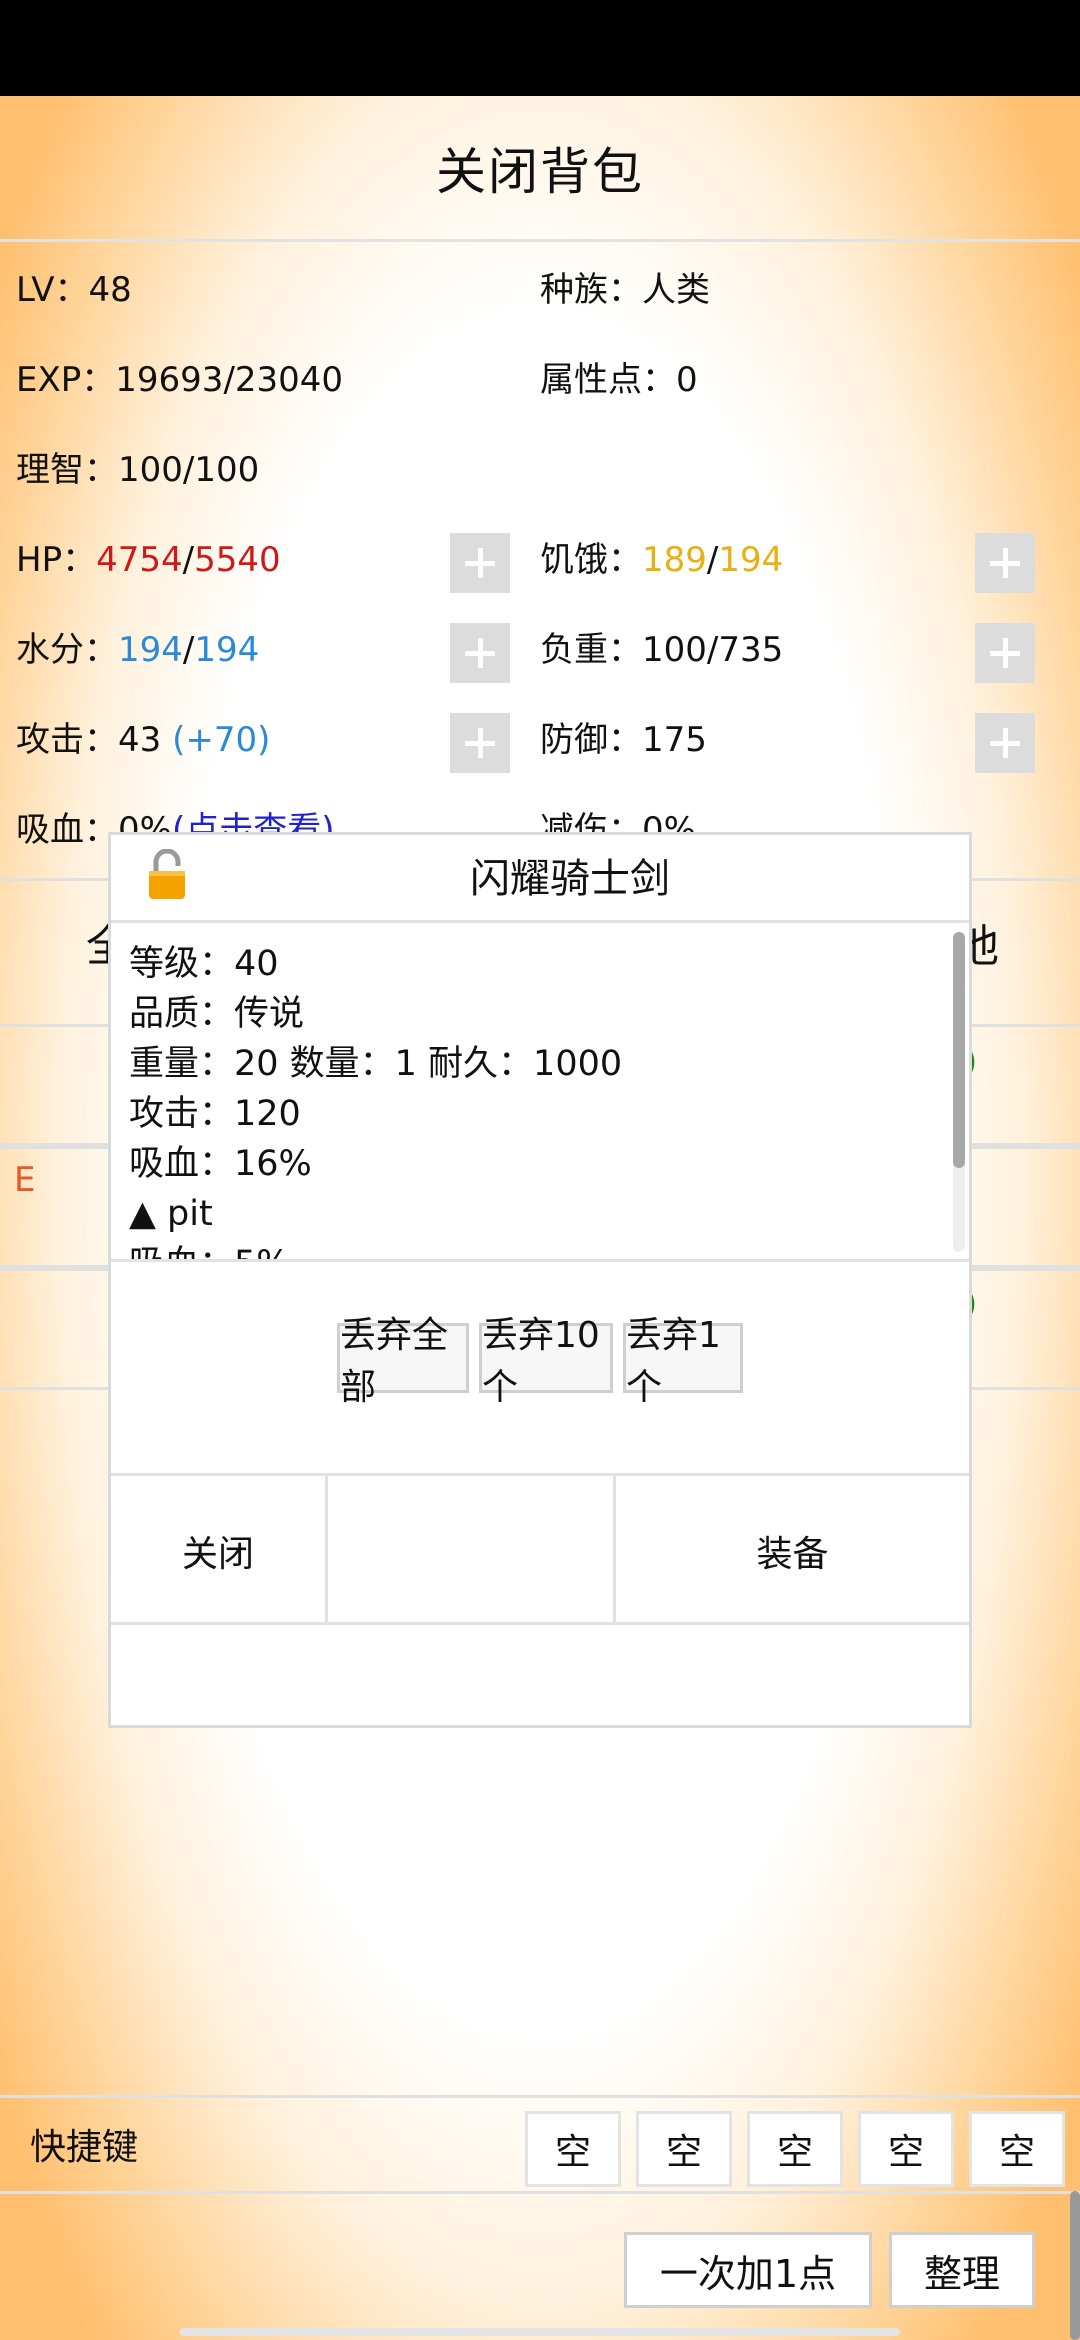 The height and width of the screenshot is (2340, 1080). What do you see at coordinates (674, 560) in the screenshot?
I see `stat-hunger-current: 189` at bounding box center [674, 560].